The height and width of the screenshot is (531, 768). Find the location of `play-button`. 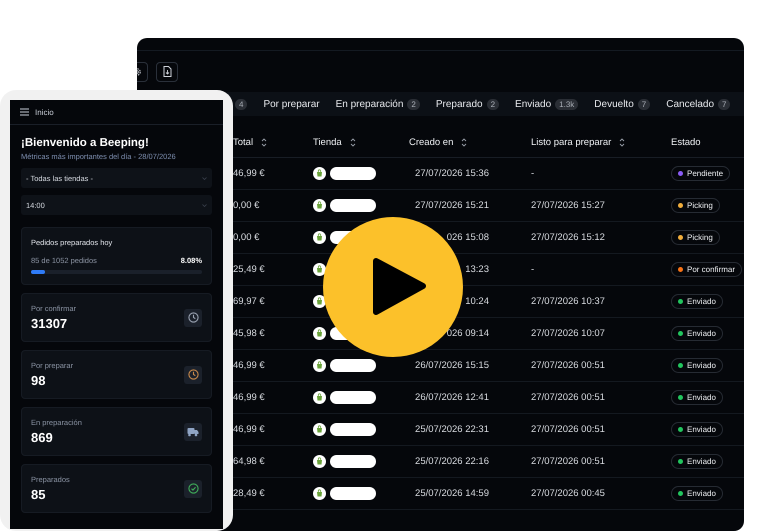

play-button is located at coordinates (393, 287).